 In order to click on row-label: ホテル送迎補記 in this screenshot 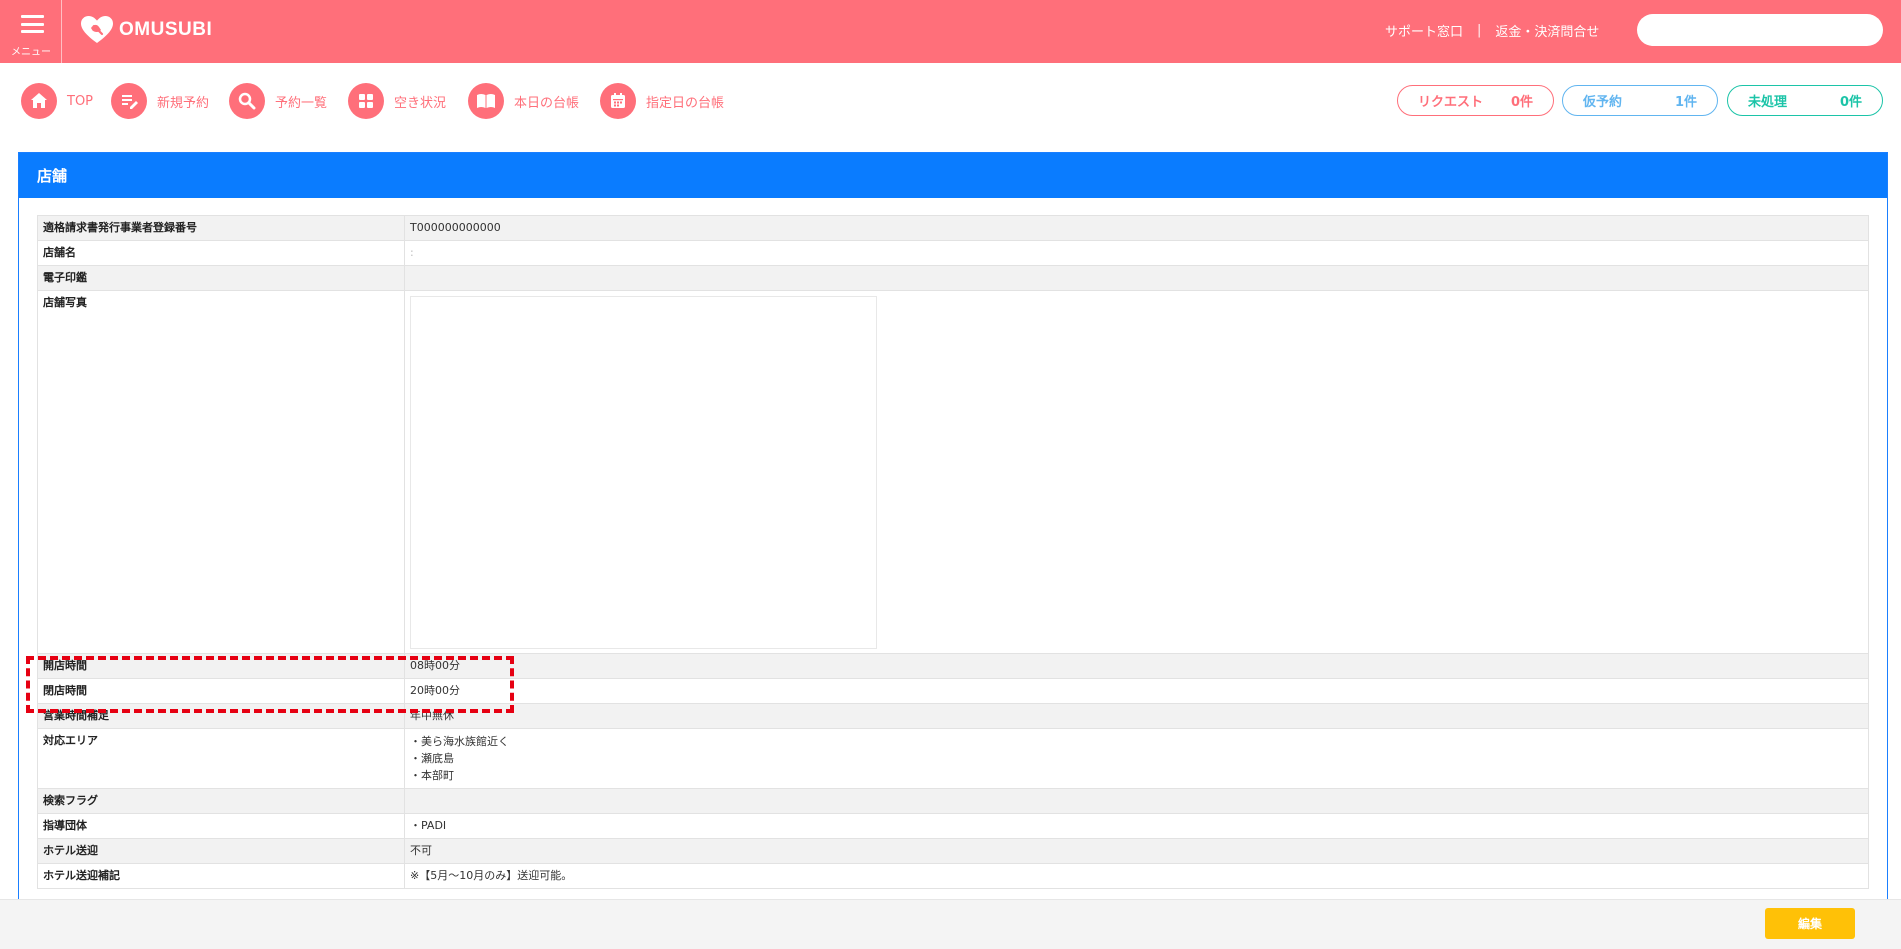, I will do `click(221, 876)`.